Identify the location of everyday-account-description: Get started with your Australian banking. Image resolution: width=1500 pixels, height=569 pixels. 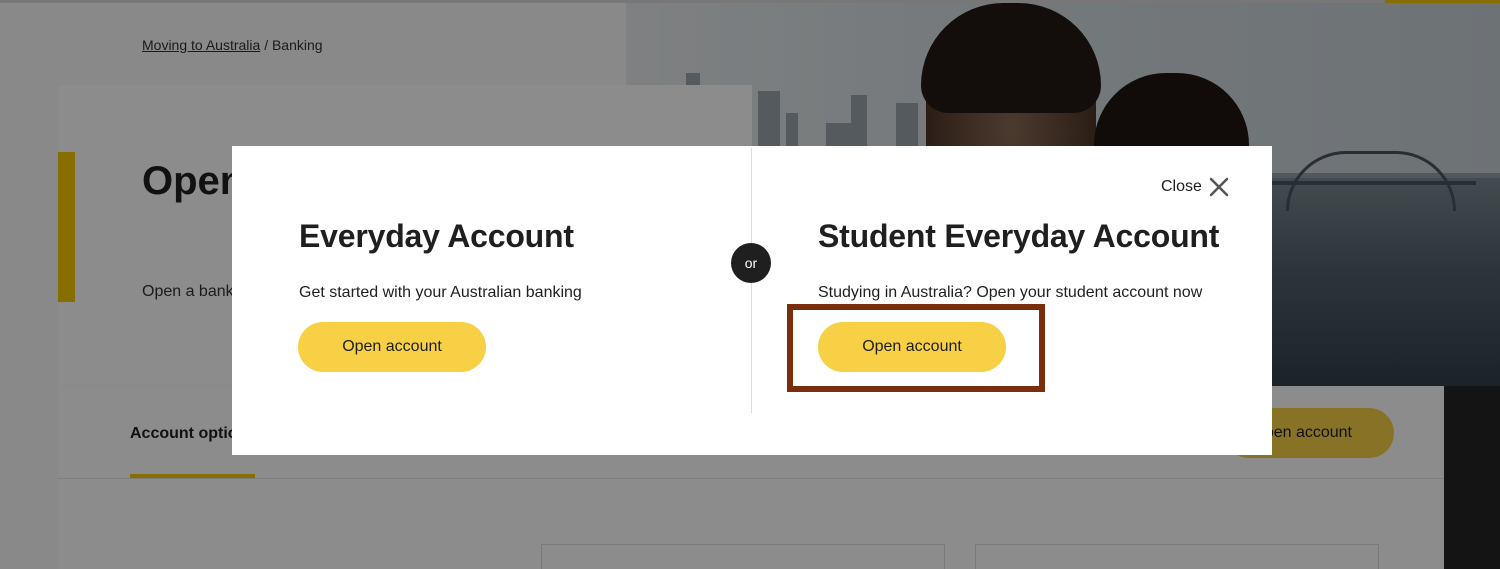
(440, 292).